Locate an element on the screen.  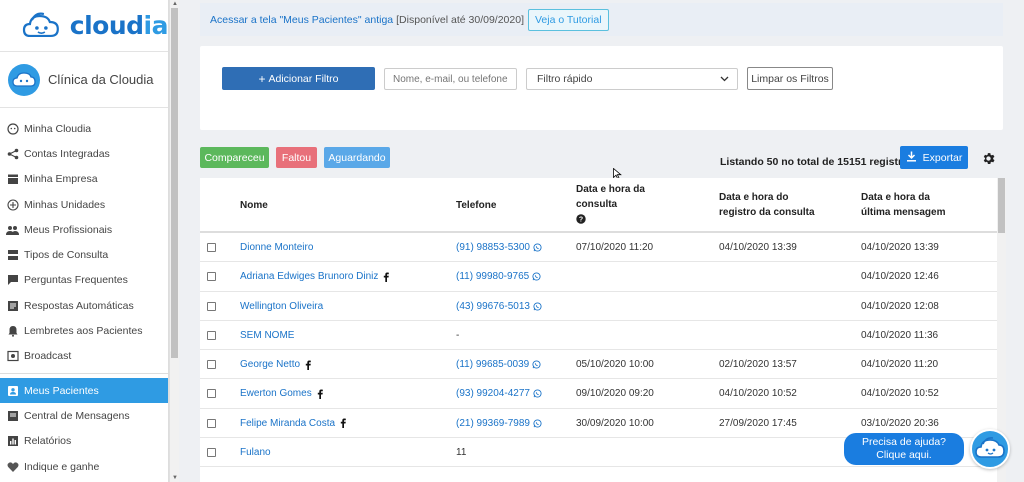
sidebar-scrollbar: ▲ ▼ is located at coordinates (174, 241).